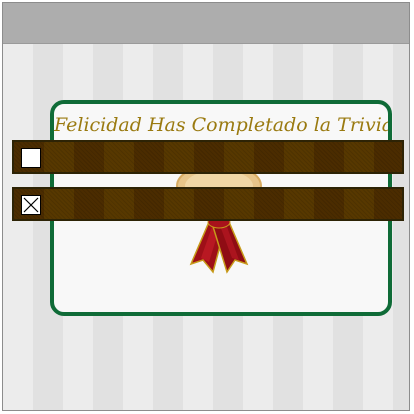 This screenshot has width=414, height=414. Describe the element at coordinates (206, 23) in the screenshot. I see `title-bar` at that location.